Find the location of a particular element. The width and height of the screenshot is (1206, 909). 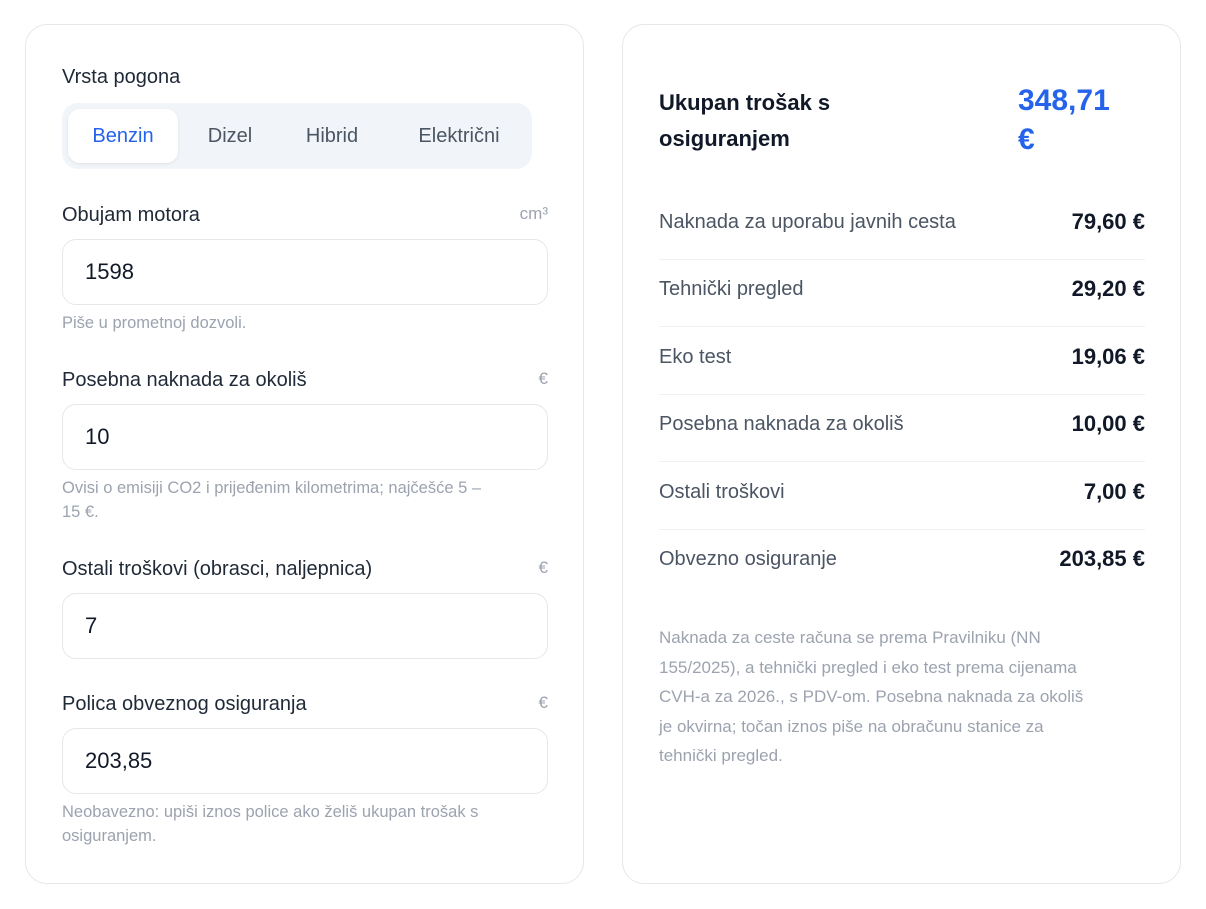

summary-row-label: Eko test is located at coordinates (695, 357).